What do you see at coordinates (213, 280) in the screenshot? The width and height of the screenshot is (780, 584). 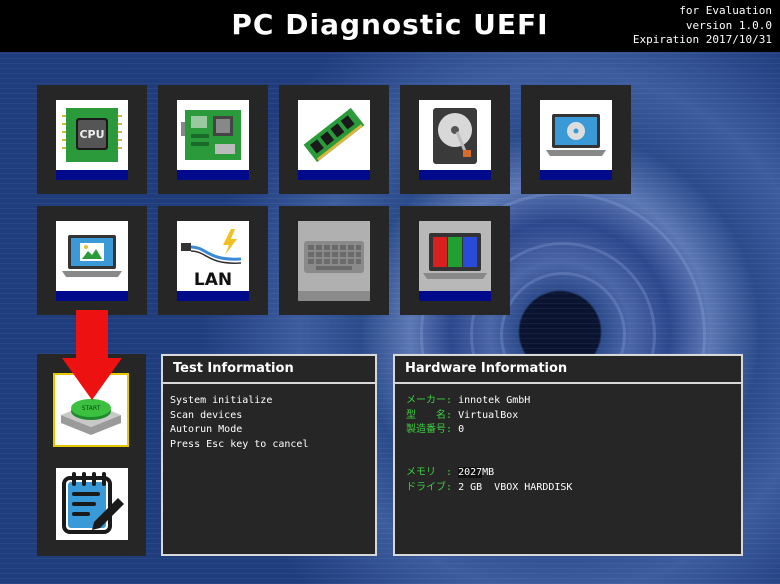 I see `lan-label: LAN` at bounding box center [213, 280].